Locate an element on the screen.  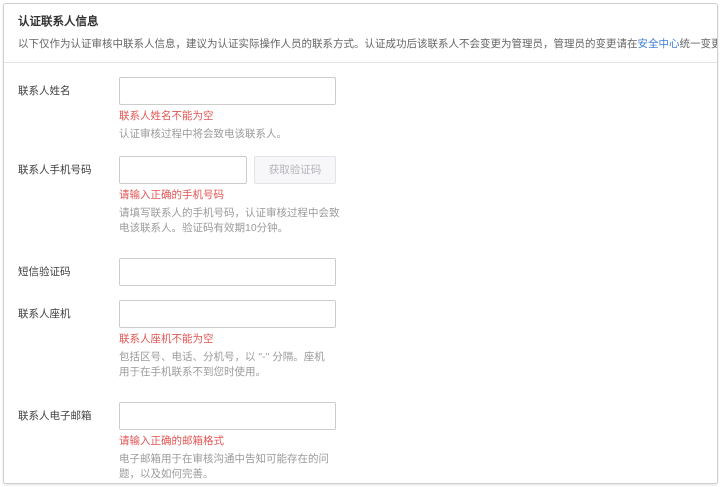
sms-code-row: 短信验证码 is located at coordinates (360, 271).